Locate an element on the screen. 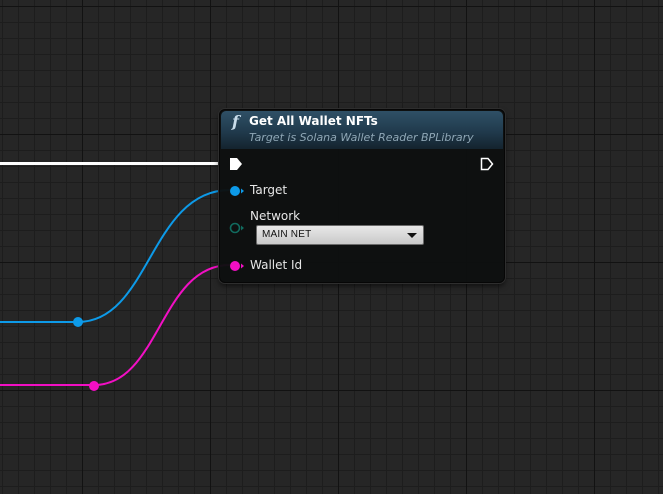 This screenshot has height=494, width=663. function-icon: f is located at coordinates (235, 121).